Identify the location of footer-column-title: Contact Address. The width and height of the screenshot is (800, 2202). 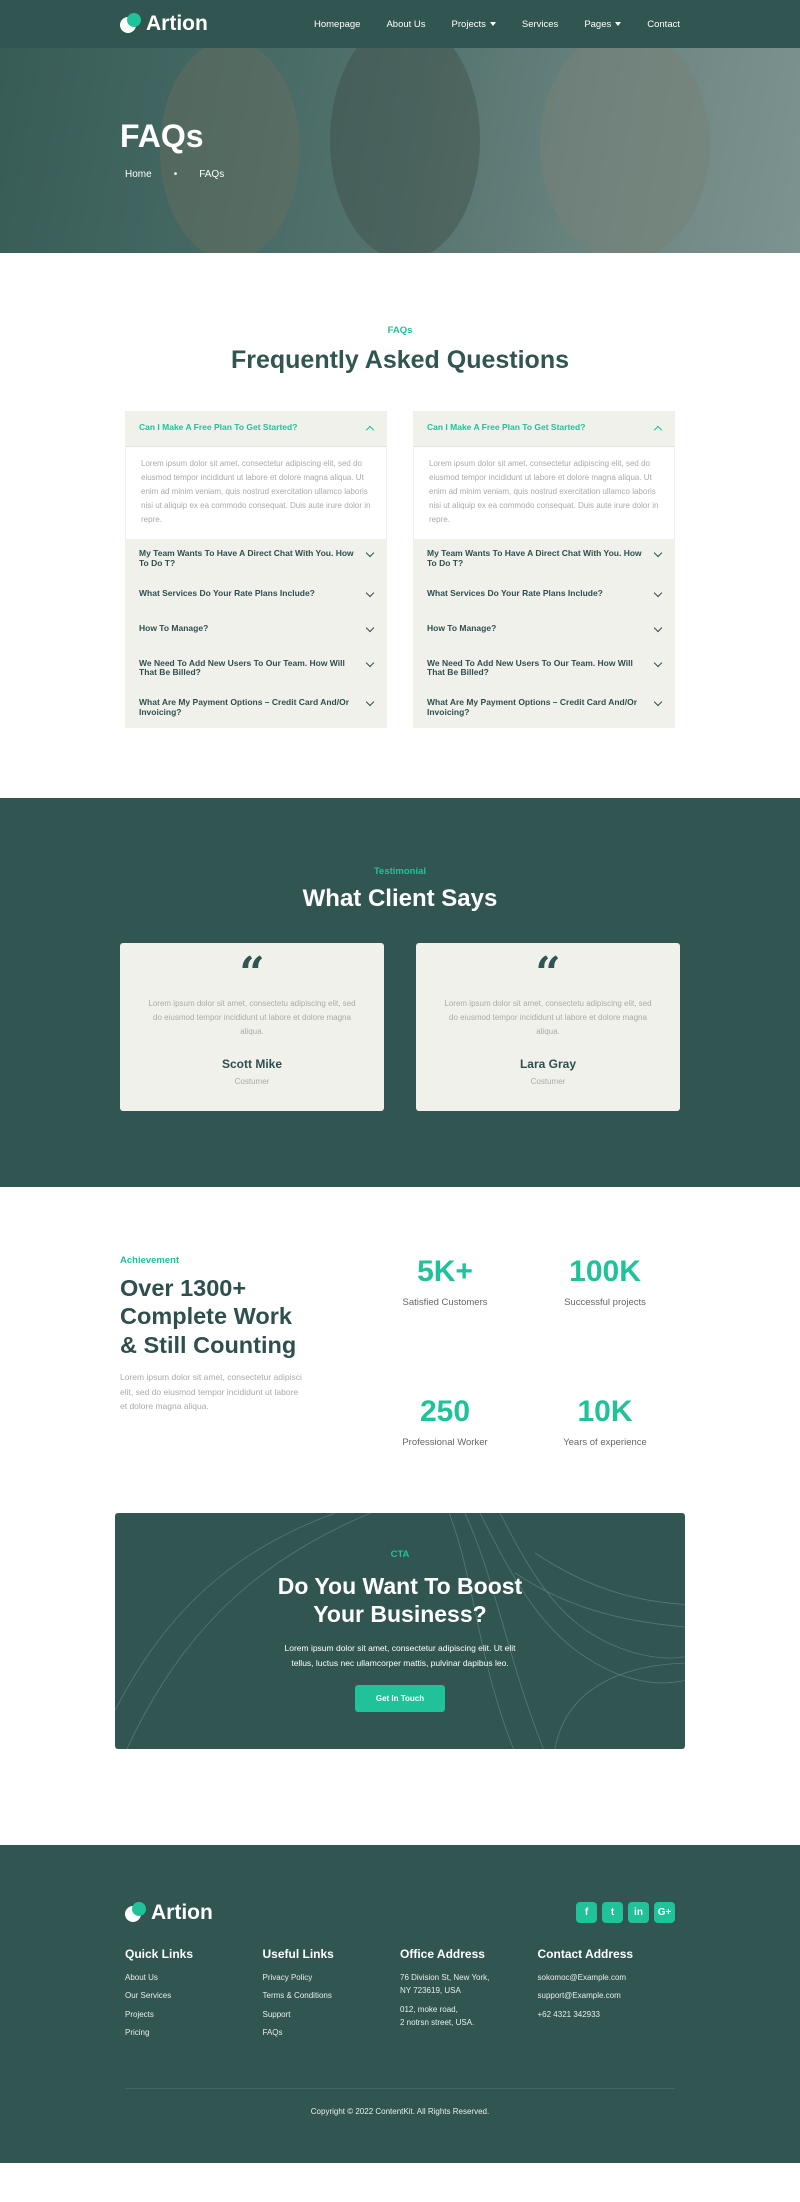
(585, 1953).